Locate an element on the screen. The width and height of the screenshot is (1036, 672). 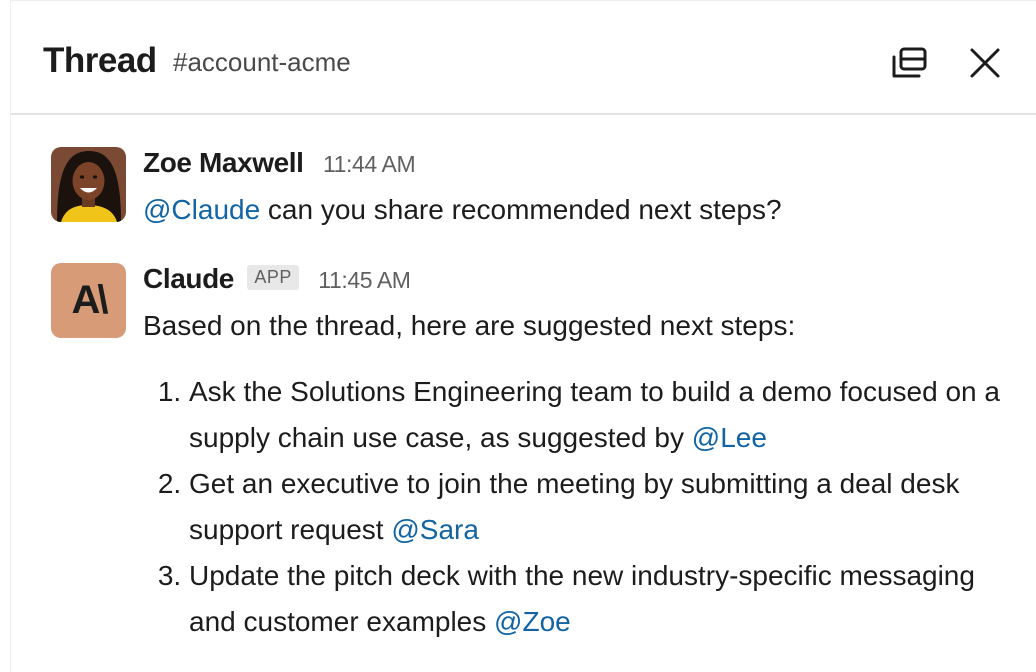
claude-logo-icon: A\ is located at coordinates (90, 300).